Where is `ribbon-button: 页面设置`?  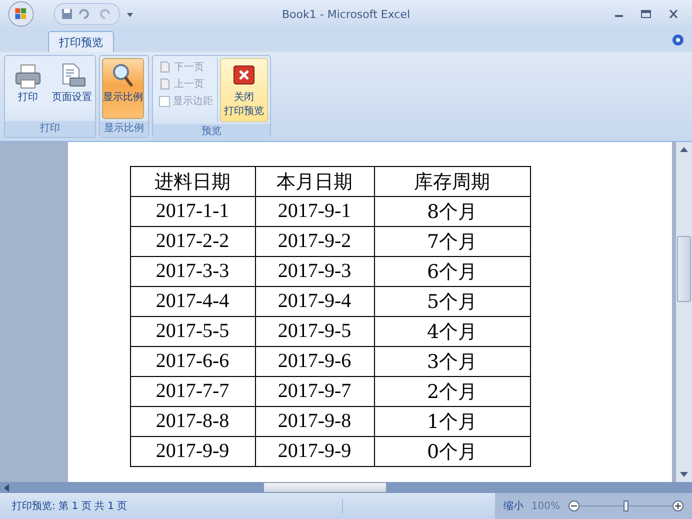 ribbon-button: 页面设置 is located at coordinates (72, 88).